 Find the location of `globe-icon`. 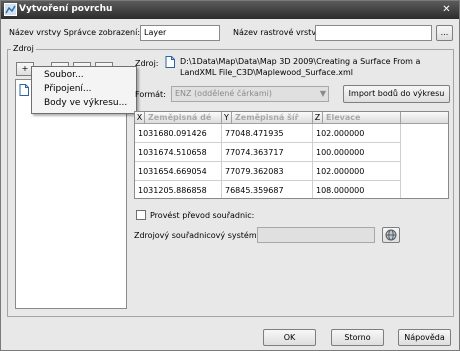

globe-icon is located at coordinates (391, 235).